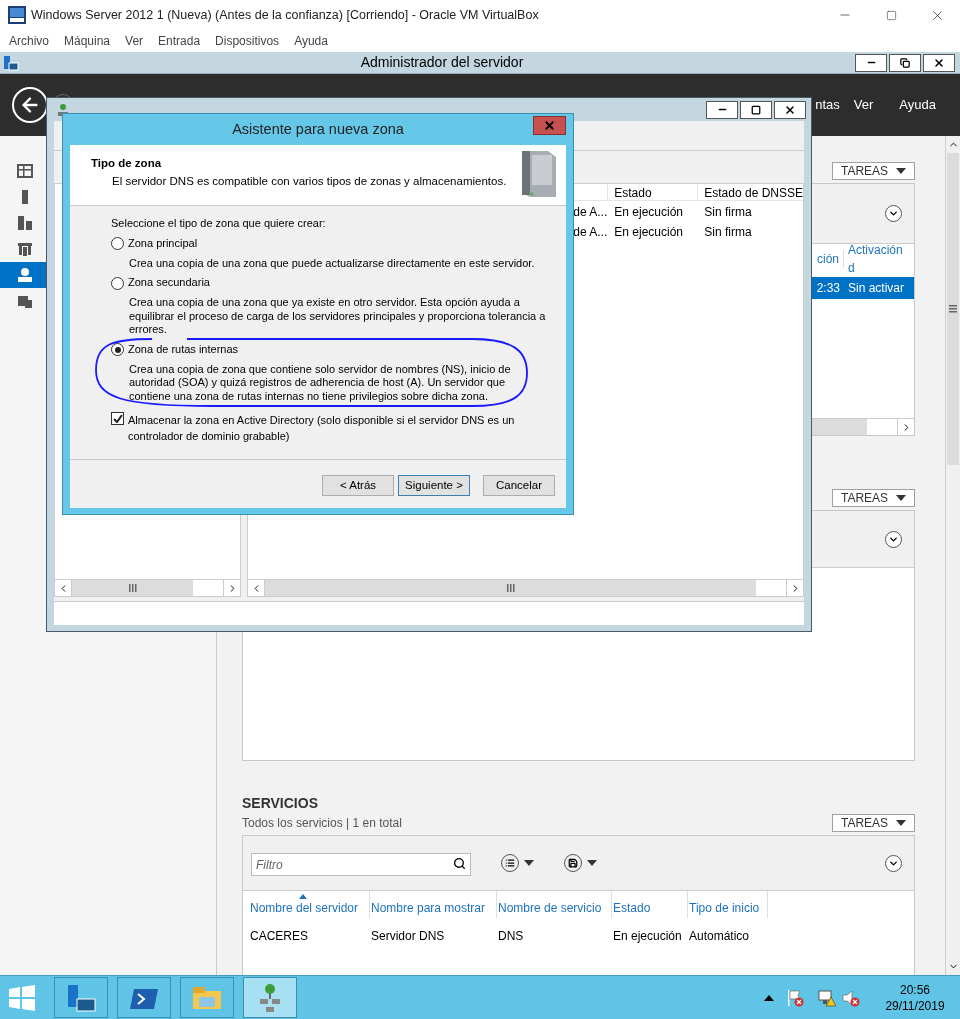  What do you see at coordinates (338, 316) in the screenshot?
I see `option-description: Crea una copia de una zona que ya existe en otro servidor. Esta opción ayuda a equilibrar el proceso de carga de los servidores principales y proporciona tolerancia a errores.` at bounding box center [338, 316].